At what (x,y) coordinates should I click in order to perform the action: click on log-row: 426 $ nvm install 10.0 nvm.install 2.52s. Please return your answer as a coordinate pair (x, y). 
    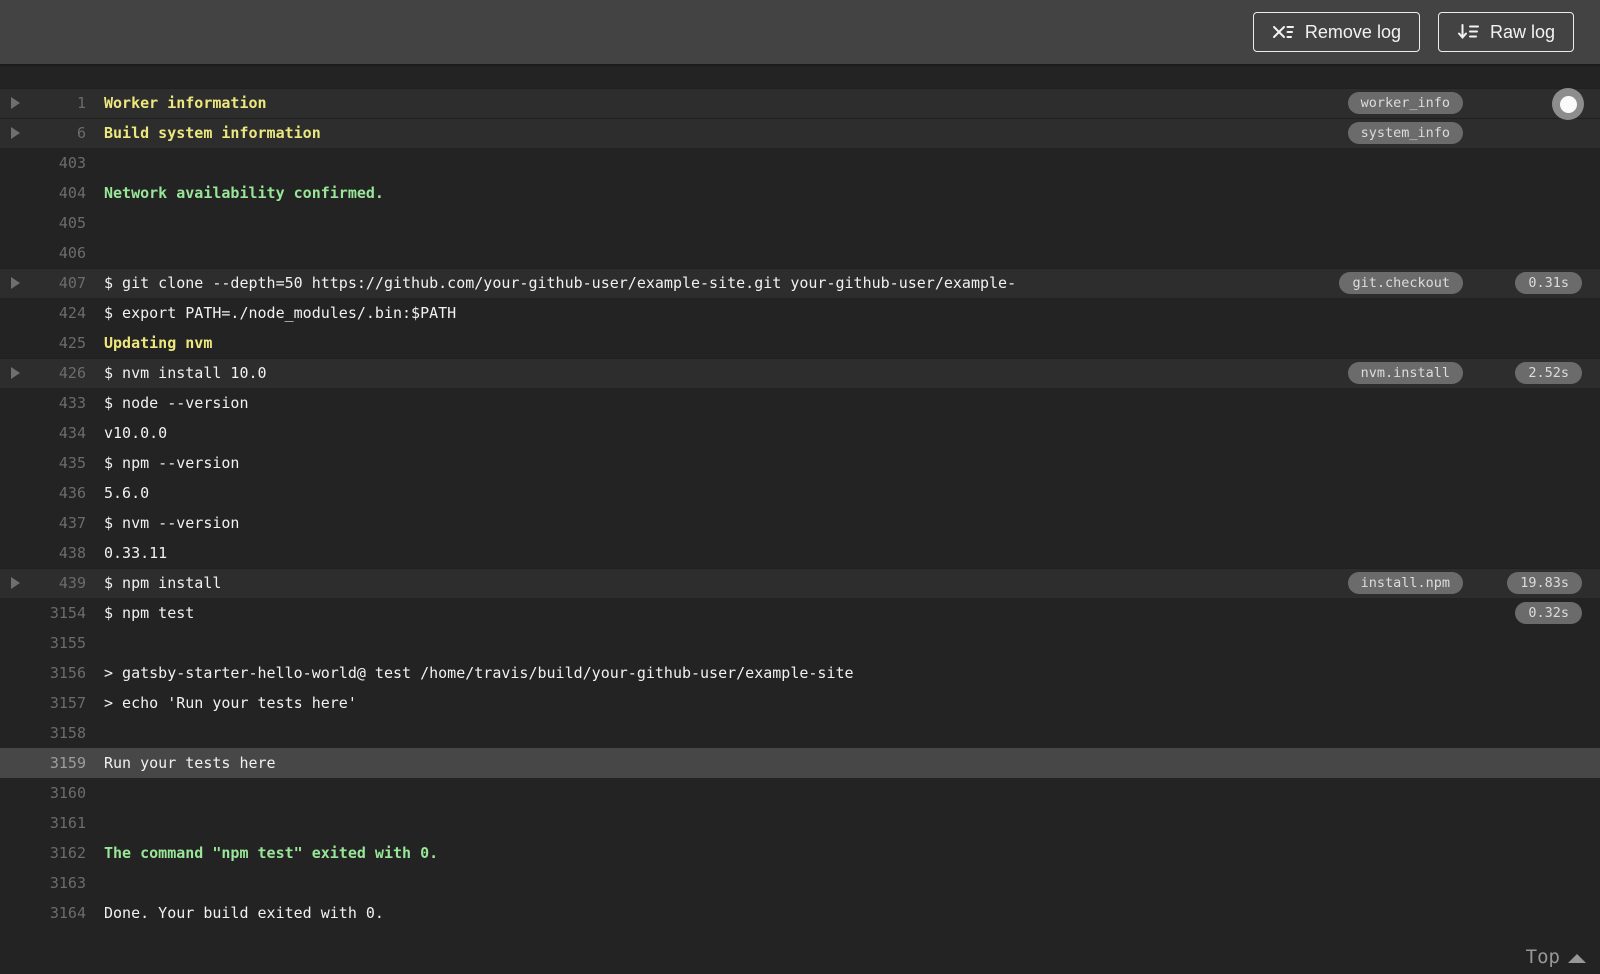
    Looking at the image, I should click on (800, 373).